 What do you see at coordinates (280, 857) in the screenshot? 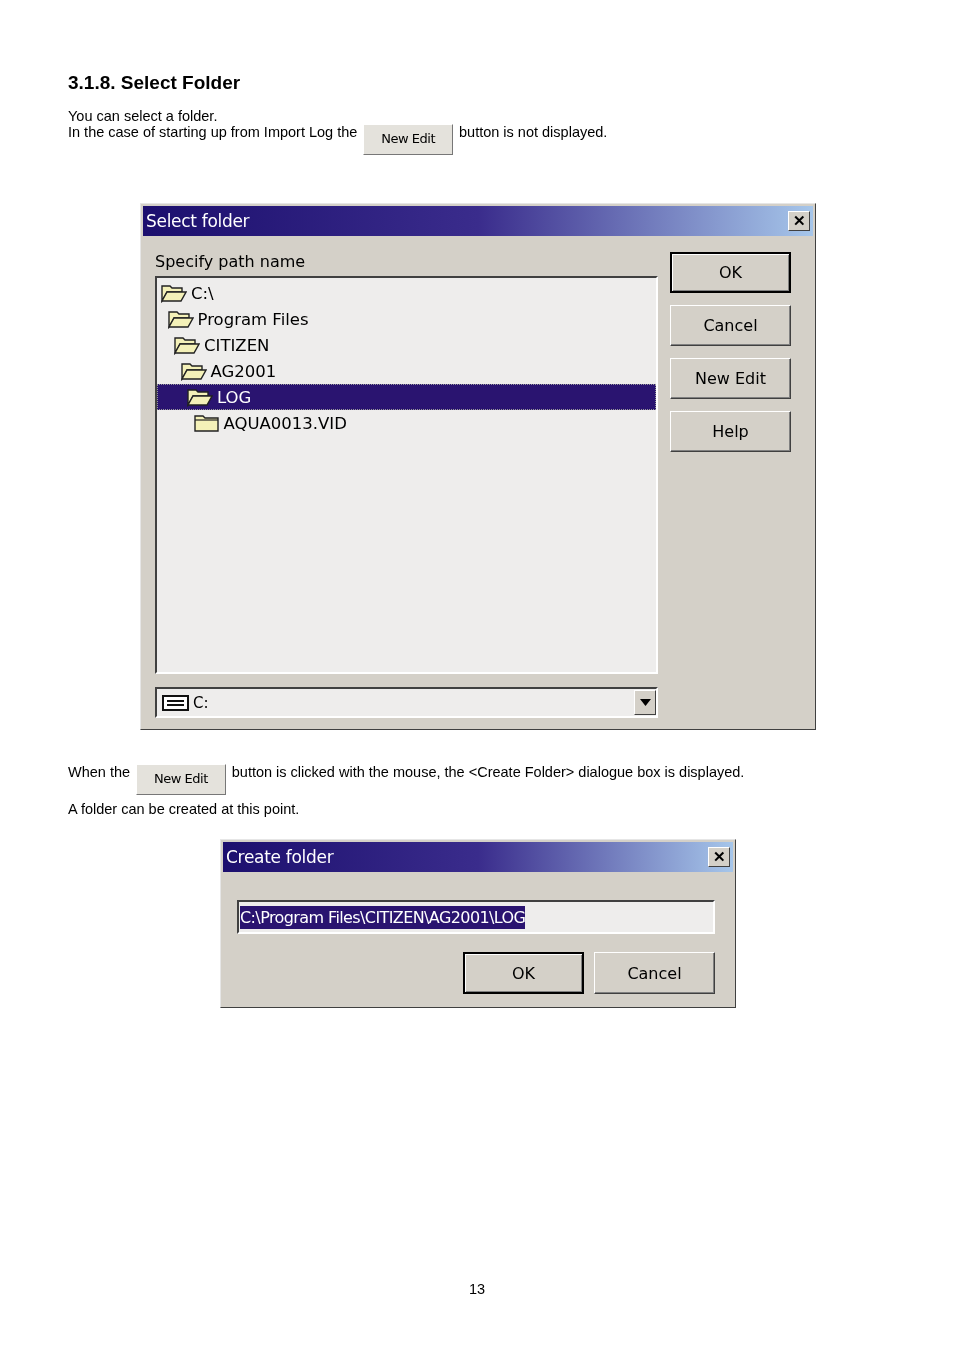
I see `window-title: Create folder` at bounding box center [280, 857].